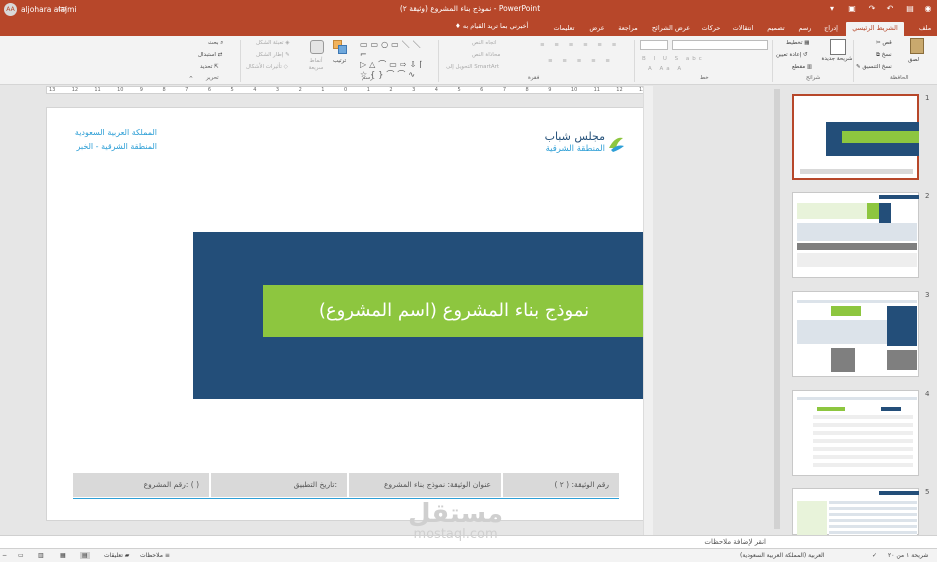 The image size is (937, 562). Describe the element at coordinates (10, 9) in the screenshot. I see `avatar: AA` at that location.